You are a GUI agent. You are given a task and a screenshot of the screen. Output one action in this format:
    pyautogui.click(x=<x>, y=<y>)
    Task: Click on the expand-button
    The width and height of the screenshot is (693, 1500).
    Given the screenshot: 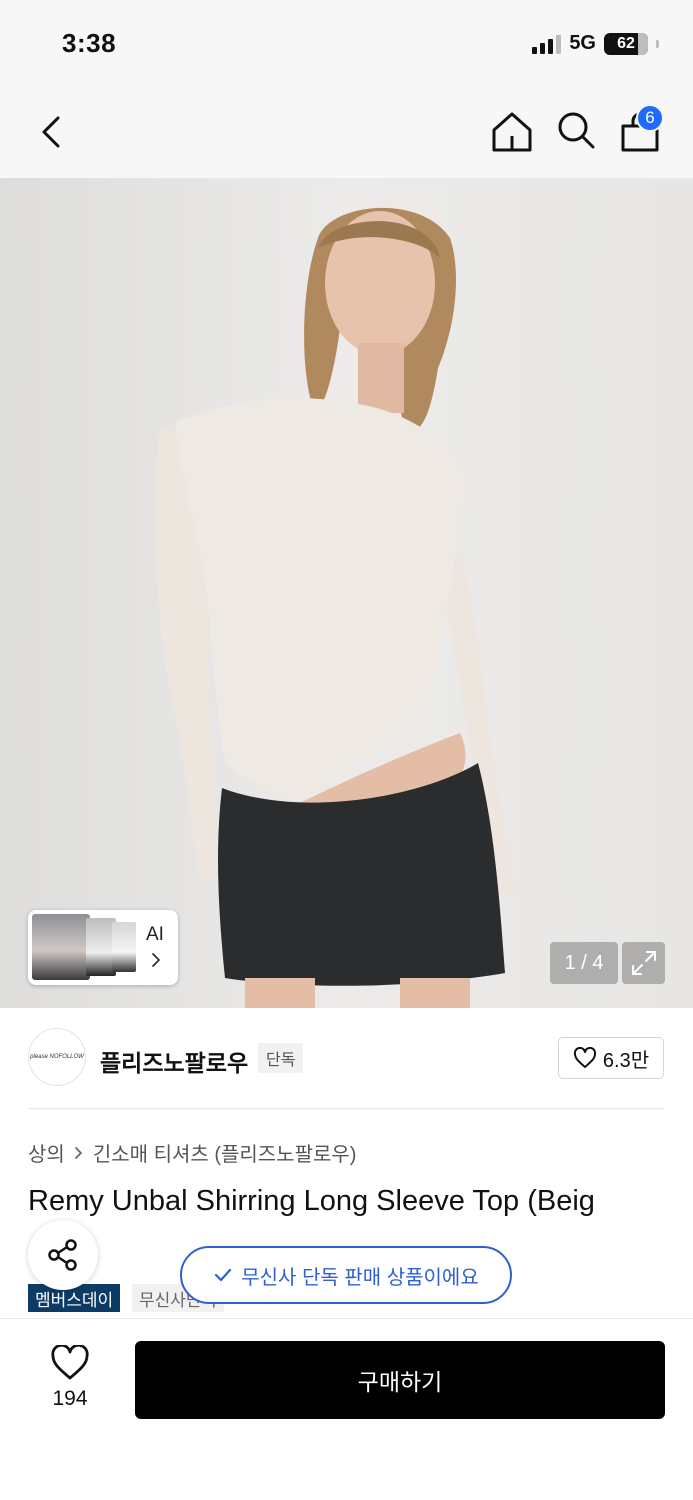 What is the action you would take?
    pyautogui.click(x=643, y=963)
    